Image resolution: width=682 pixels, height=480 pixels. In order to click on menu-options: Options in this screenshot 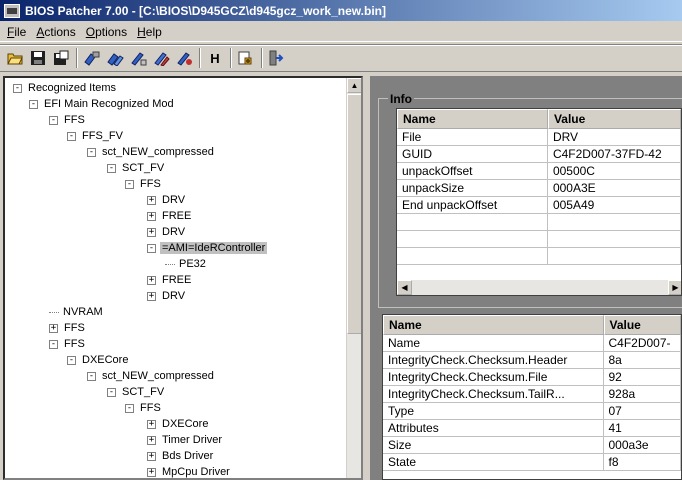, I will do `click(106, 32)`.